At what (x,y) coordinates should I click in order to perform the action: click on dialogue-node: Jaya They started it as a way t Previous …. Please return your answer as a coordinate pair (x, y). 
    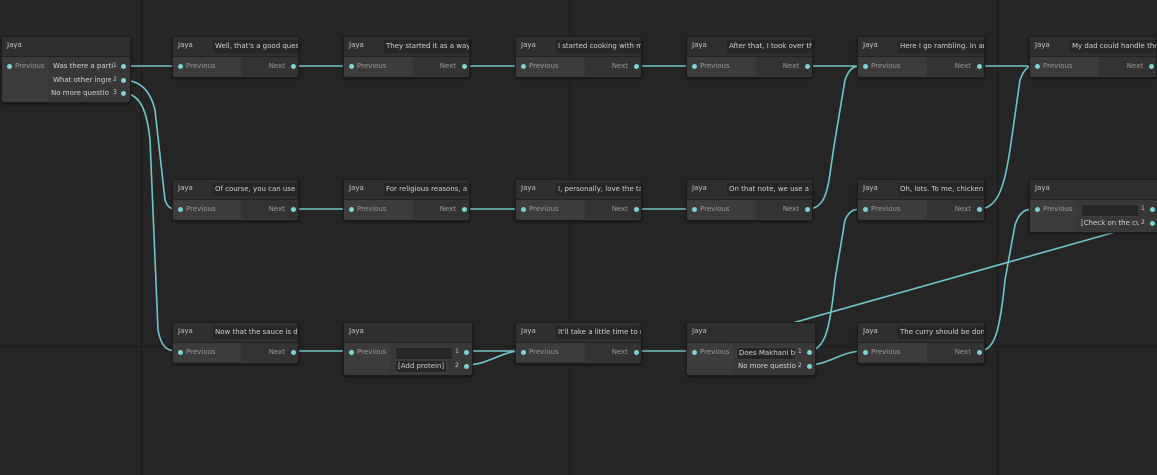
    Looking at the image, I should click on (406, 57).